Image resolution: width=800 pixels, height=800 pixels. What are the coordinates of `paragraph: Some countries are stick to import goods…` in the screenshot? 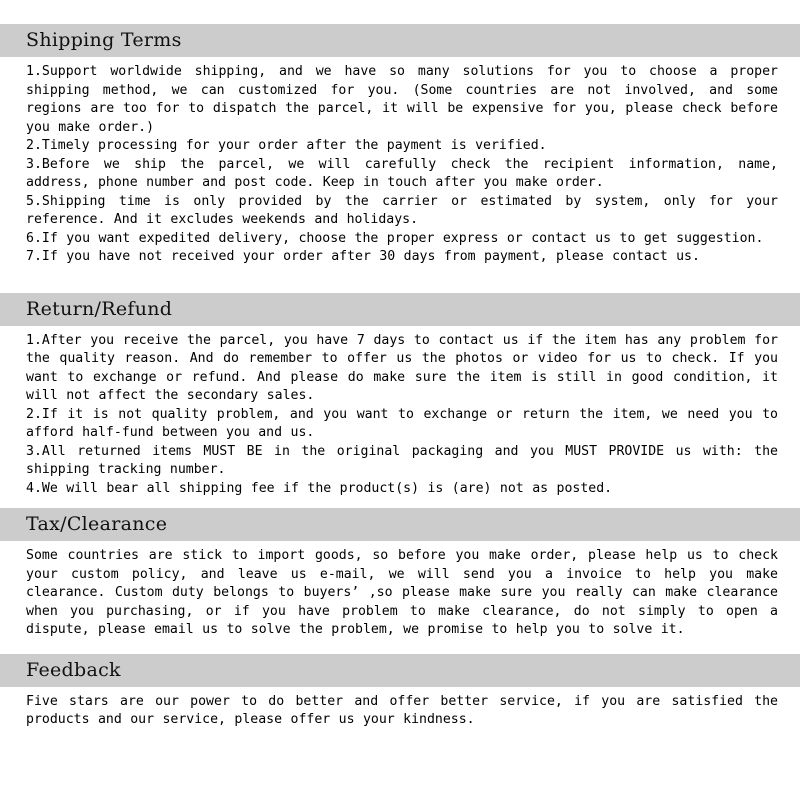 It's located at (406, 592).